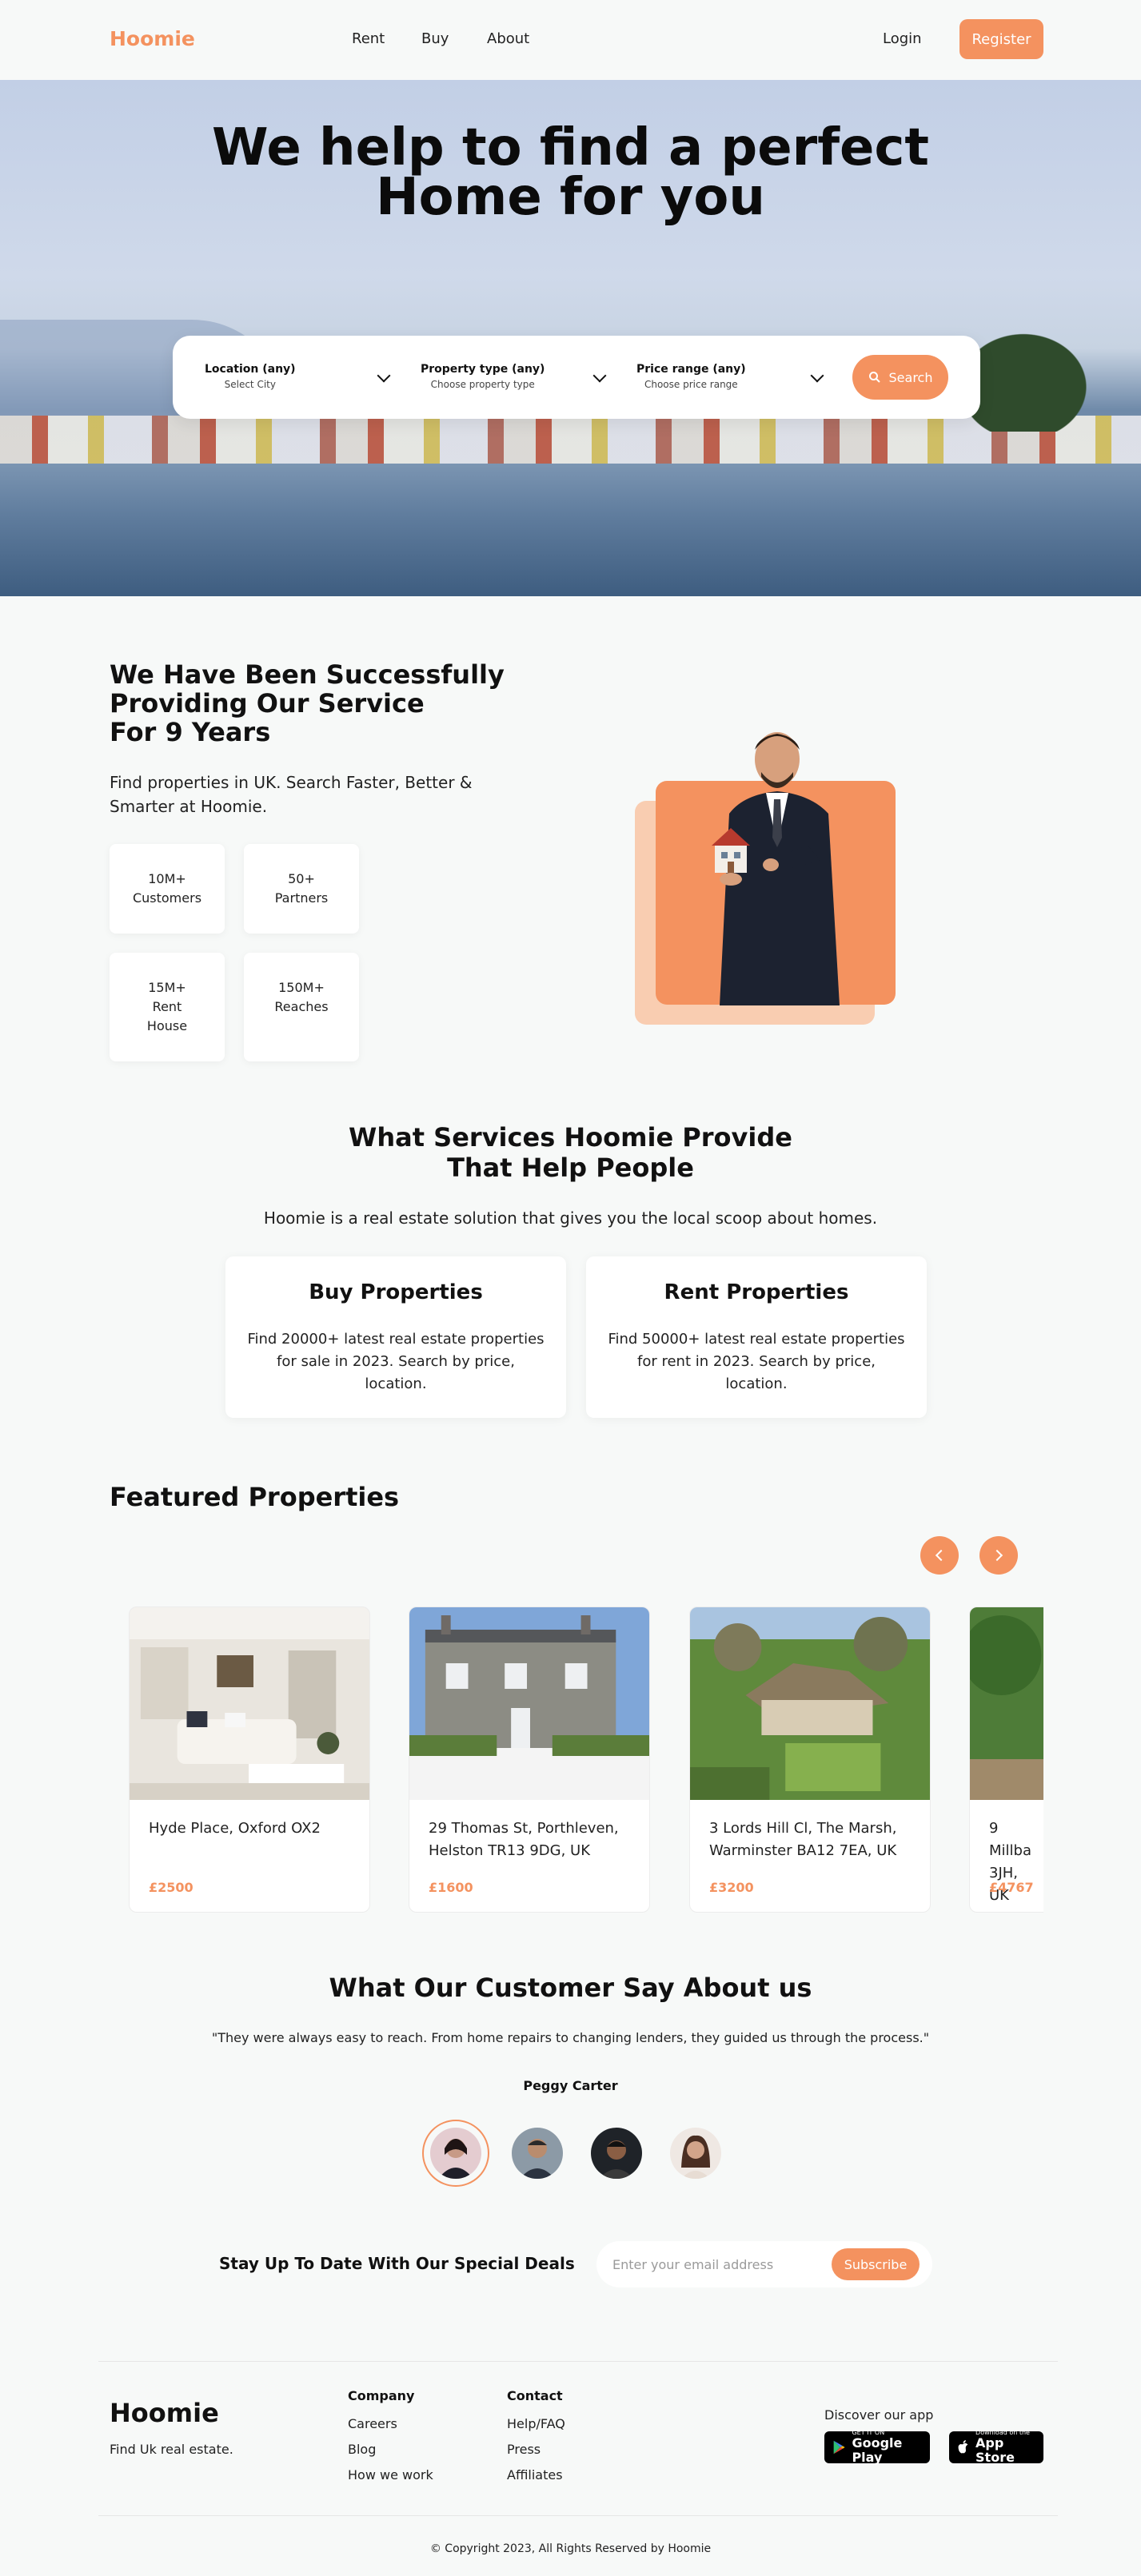 This screenshot has height=2576, width=1141. Describe the element at coordinates (250, 384) in the screenshot. I see `location-filter-sub: Select City` at that location.